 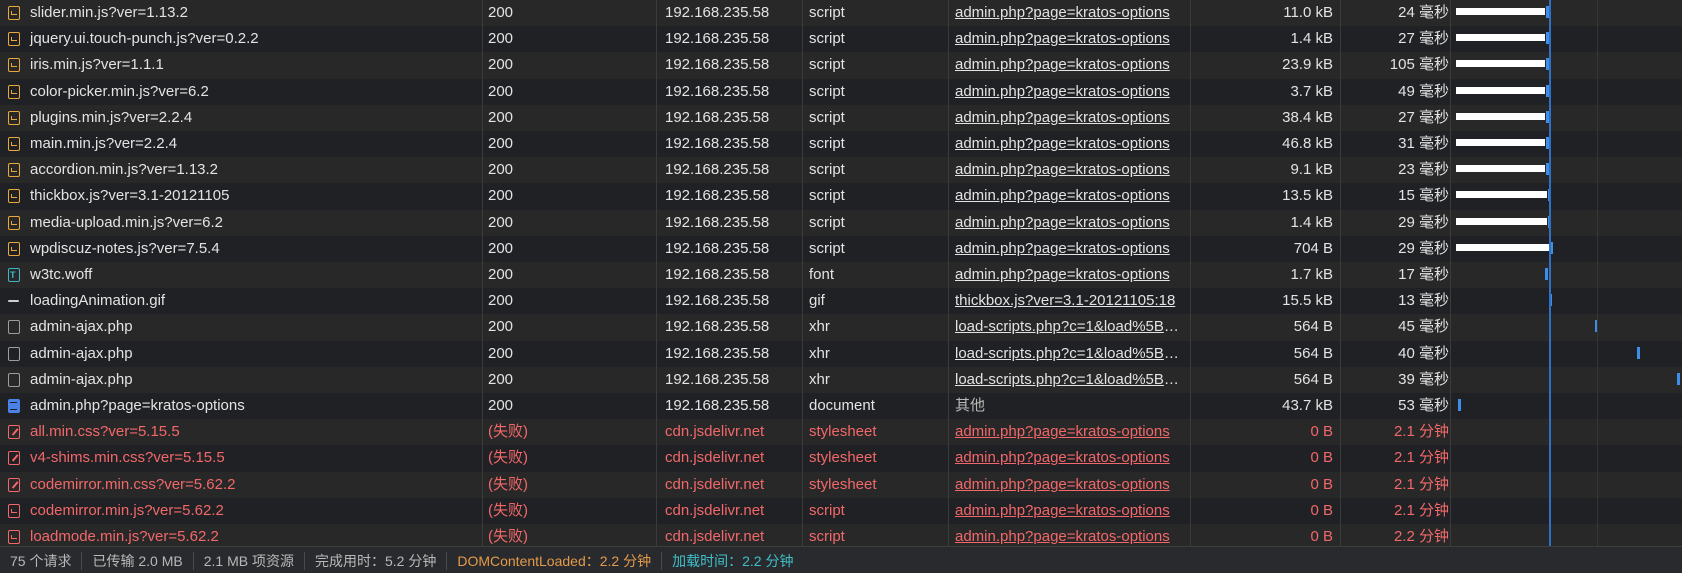 I want to click on request-name-cell: thickbox.js?ver=3.1-20121105, so click(x=240, y=196).